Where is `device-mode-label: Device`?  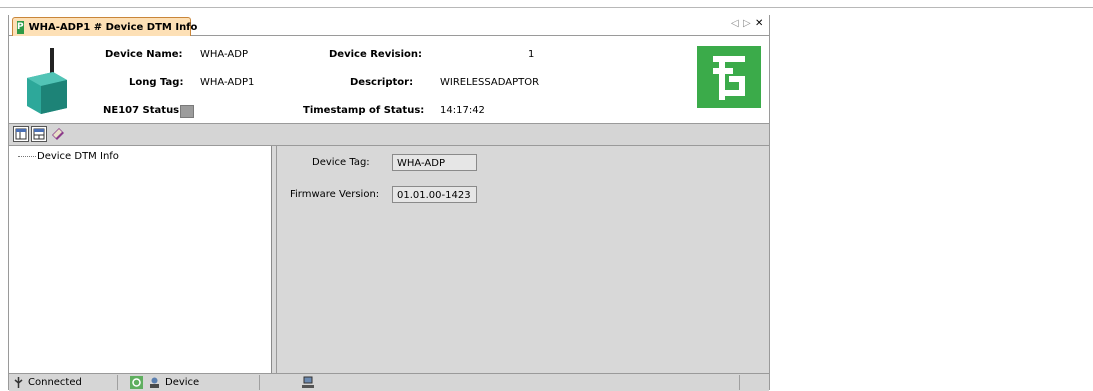
device-mode-label: Device is located at coordinates (182, 382).